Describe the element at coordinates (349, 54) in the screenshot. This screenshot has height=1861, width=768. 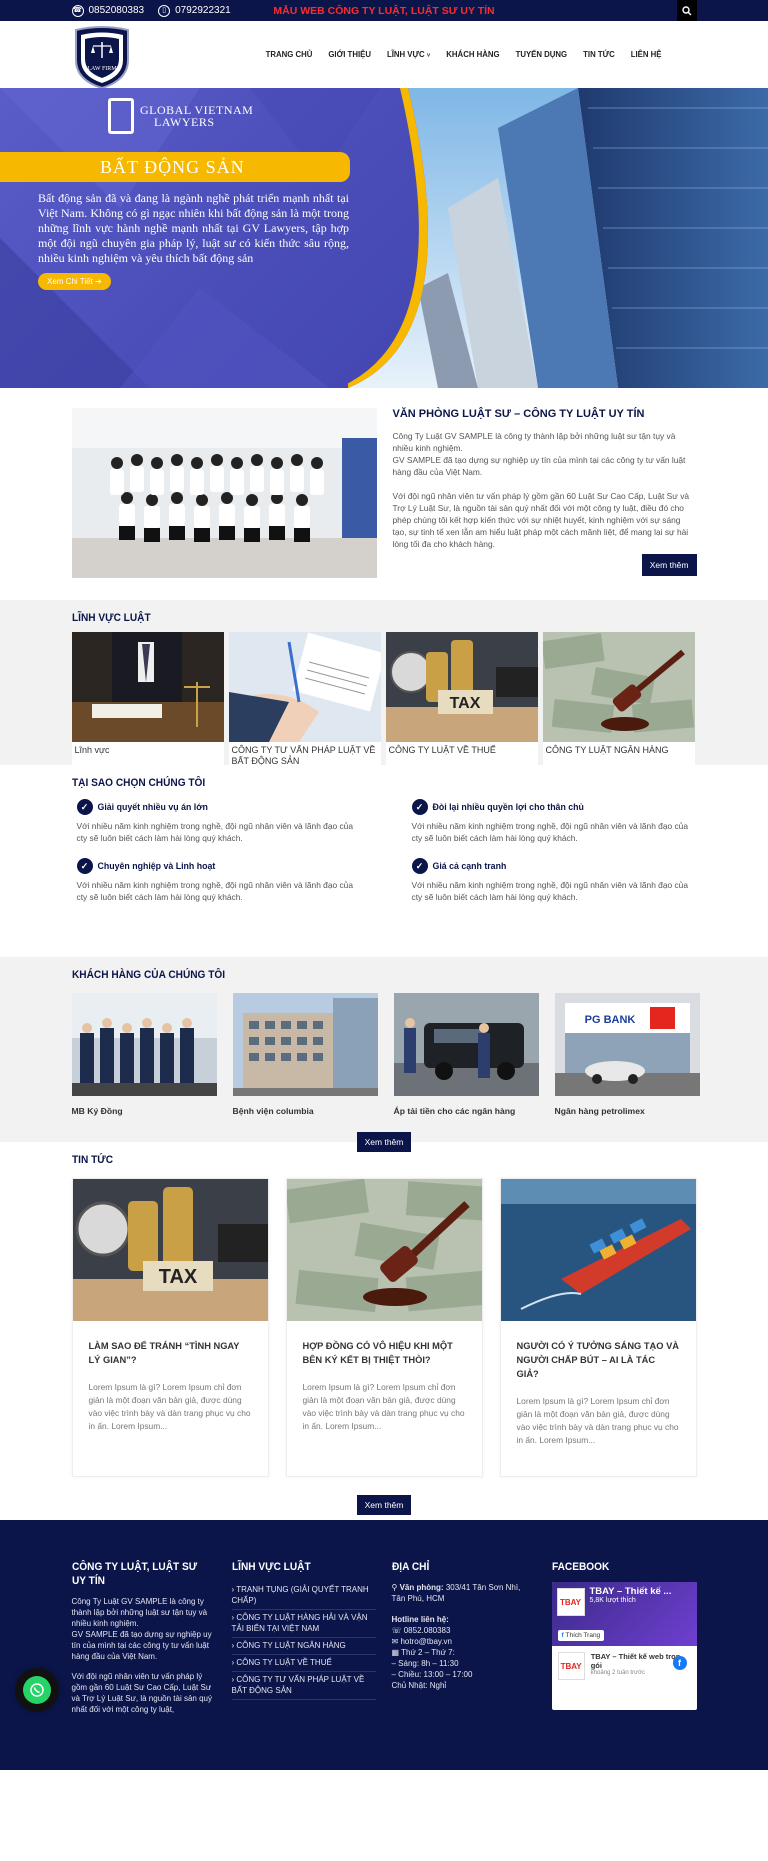
I see `nav-about: GIỚI THIỆU` at that location.